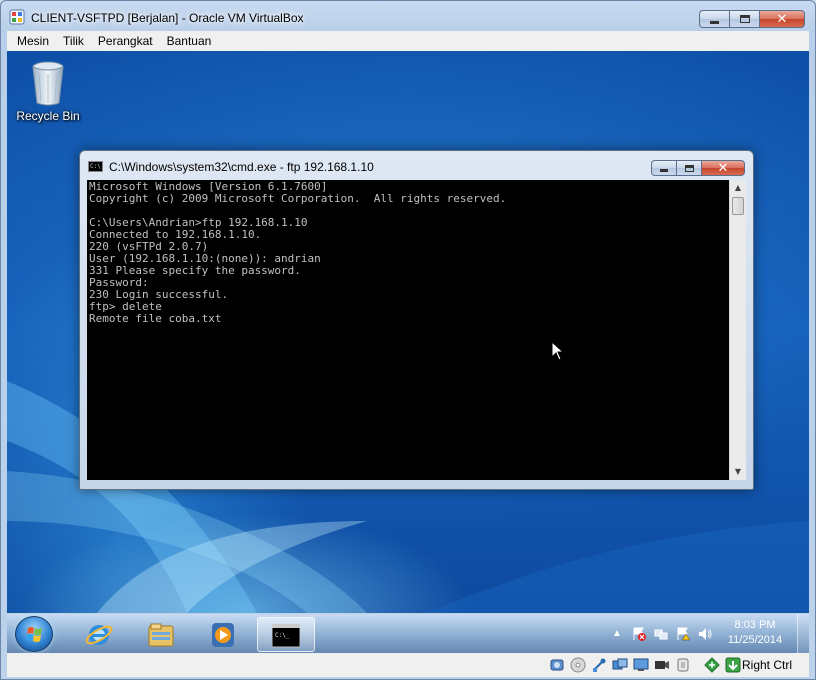 The image size is (816, 680). Describe the element at coordinates (755, 633) in the screenshot. I see `system-clock: 8:03 PM 11/25/2014` at that location.